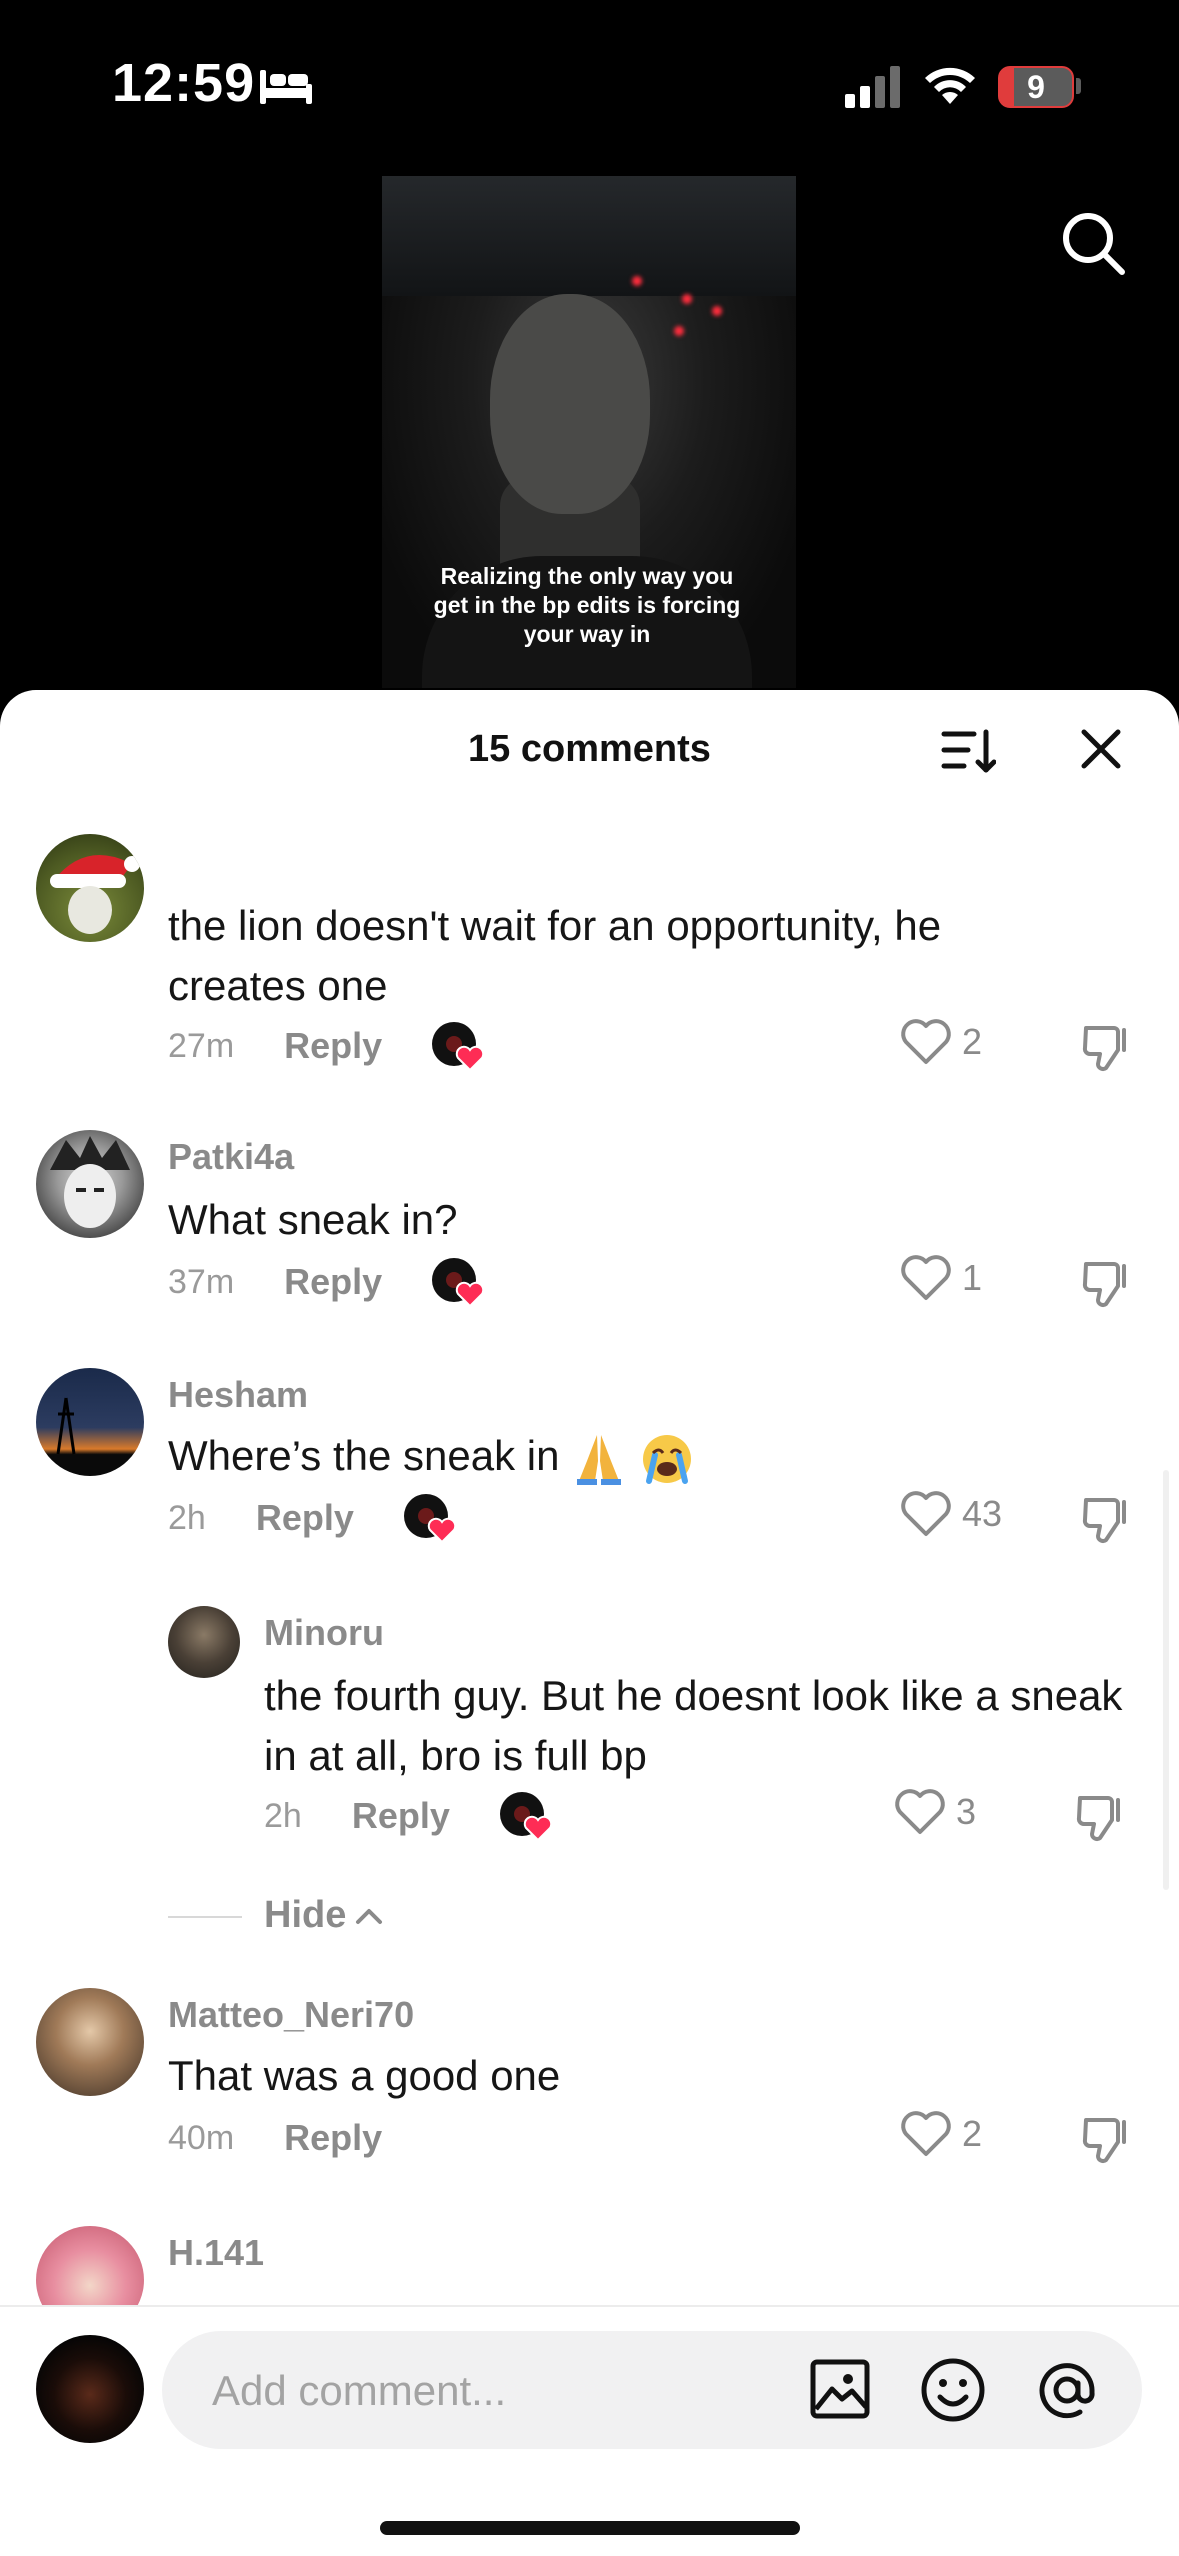 This screenshot has width=1179, height=2556. Describe the element at coordinates (599, 1459) in the screenshot. I see `praying-hands-icon` at that location.